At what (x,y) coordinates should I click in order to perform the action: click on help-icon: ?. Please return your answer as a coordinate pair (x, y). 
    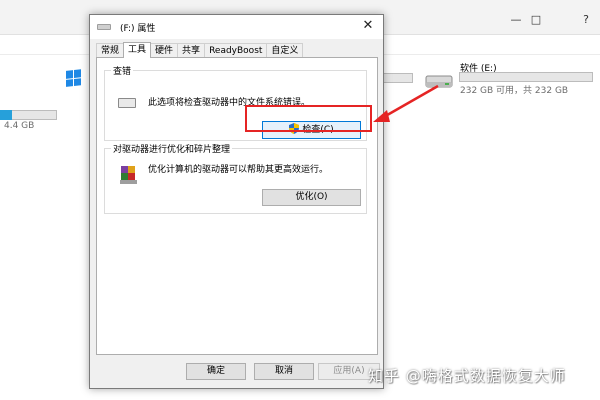
    Looking at the image, I should click on (586, 20).